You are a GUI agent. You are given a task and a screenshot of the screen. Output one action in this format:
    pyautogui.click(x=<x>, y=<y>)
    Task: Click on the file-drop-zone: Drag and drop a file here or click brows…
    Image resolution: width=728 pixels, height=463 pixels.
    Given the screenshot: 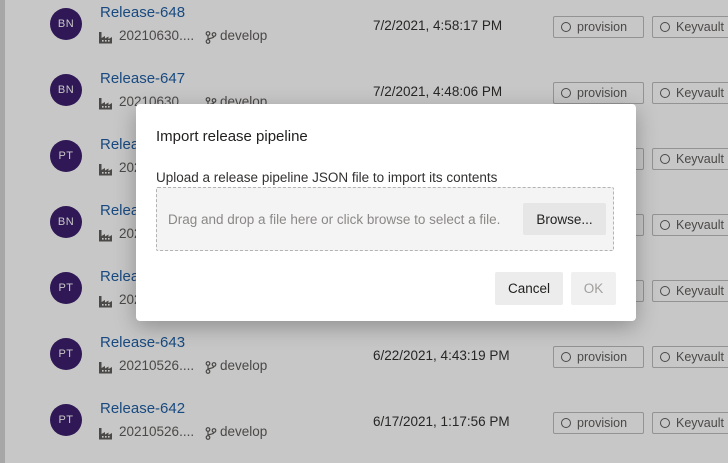 What is the action you would take?
    pyautogui.click(x=385, y=219)
    